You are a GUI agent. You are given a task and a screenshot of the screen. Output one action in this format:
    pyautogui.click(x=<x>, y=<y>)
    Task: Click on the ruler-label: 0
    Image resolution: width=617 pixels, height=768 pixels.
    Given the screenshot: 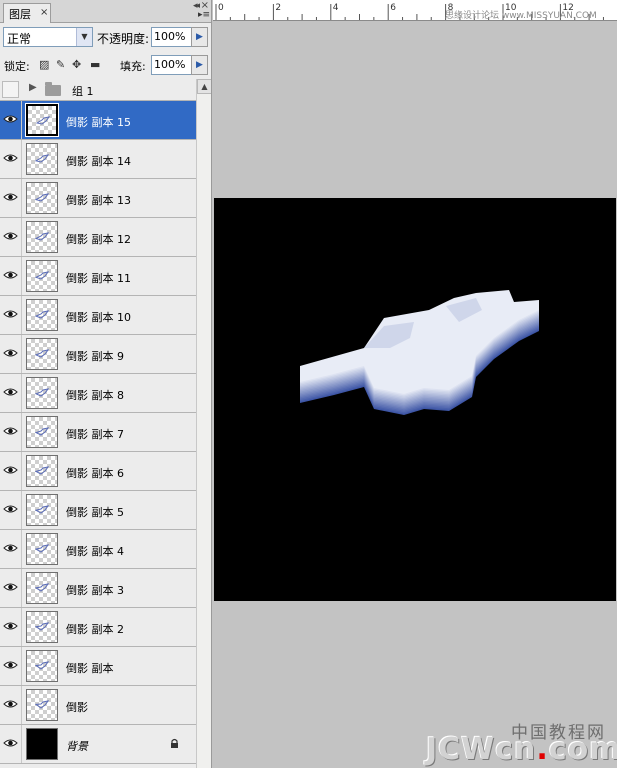 What is the action you would take?
    pyautogui.click(x=221, y=8)
    